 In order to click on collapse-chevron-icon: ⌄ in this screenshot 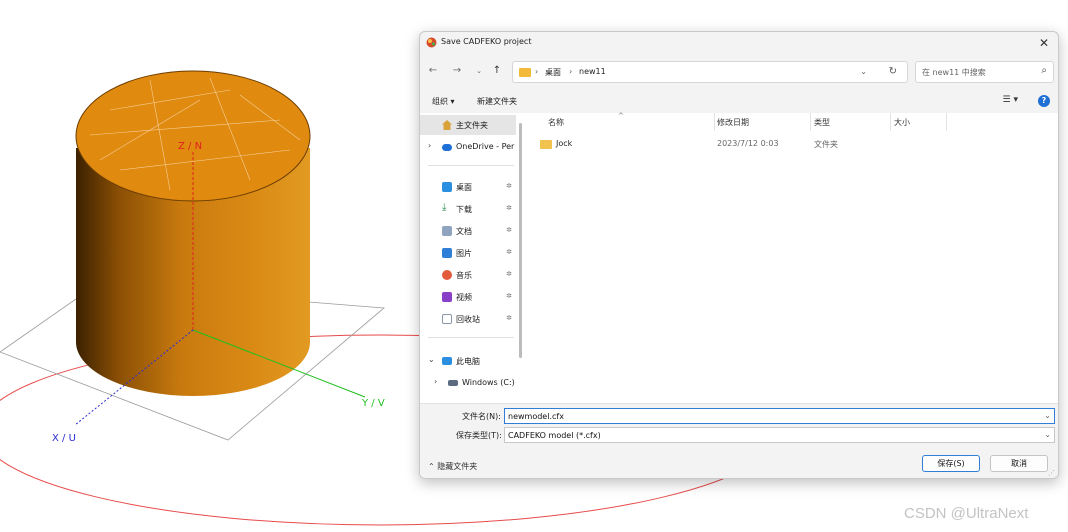, I will do `click(431, 359)`.